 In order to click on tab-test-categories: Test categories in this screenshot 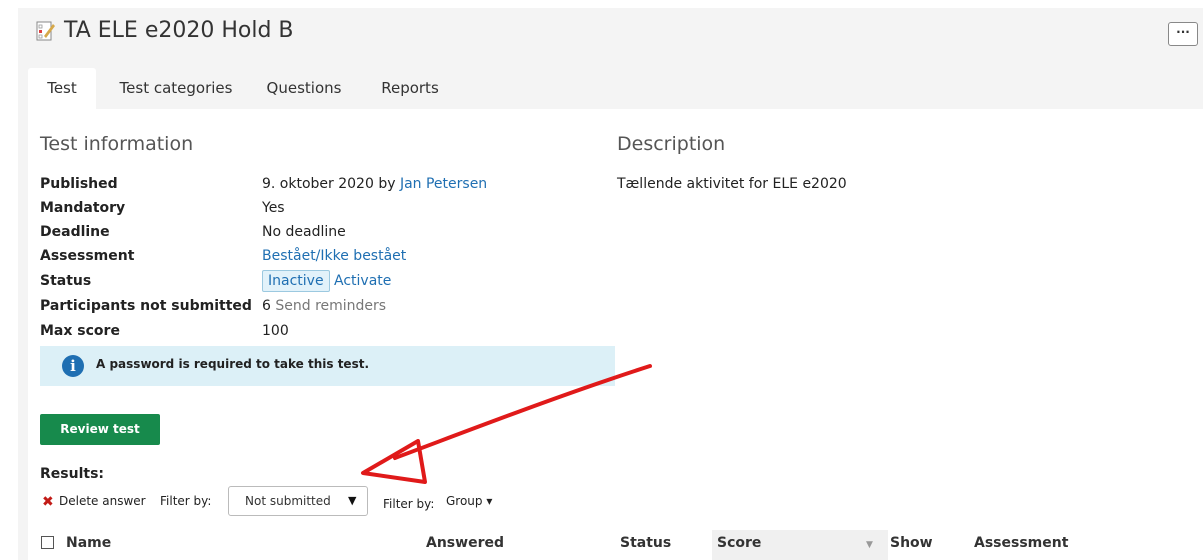, I will do `click(176, 88)`.